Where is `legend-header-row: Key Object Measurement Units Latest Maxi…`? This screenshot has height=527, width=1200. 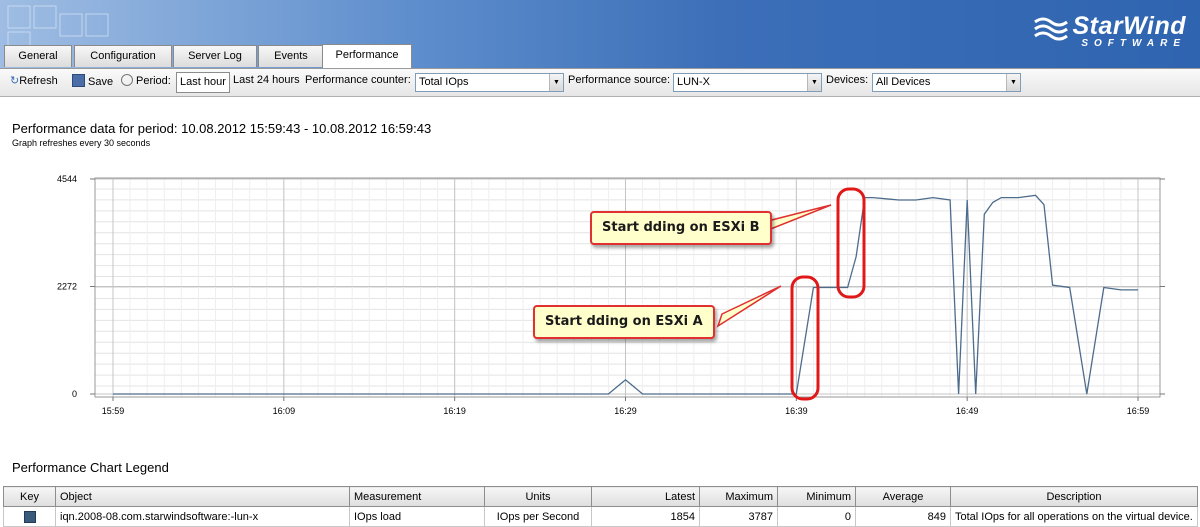
legend-header-row: Key Object Measurement Units Latest Maxi… is located at coordinates (600, 496).